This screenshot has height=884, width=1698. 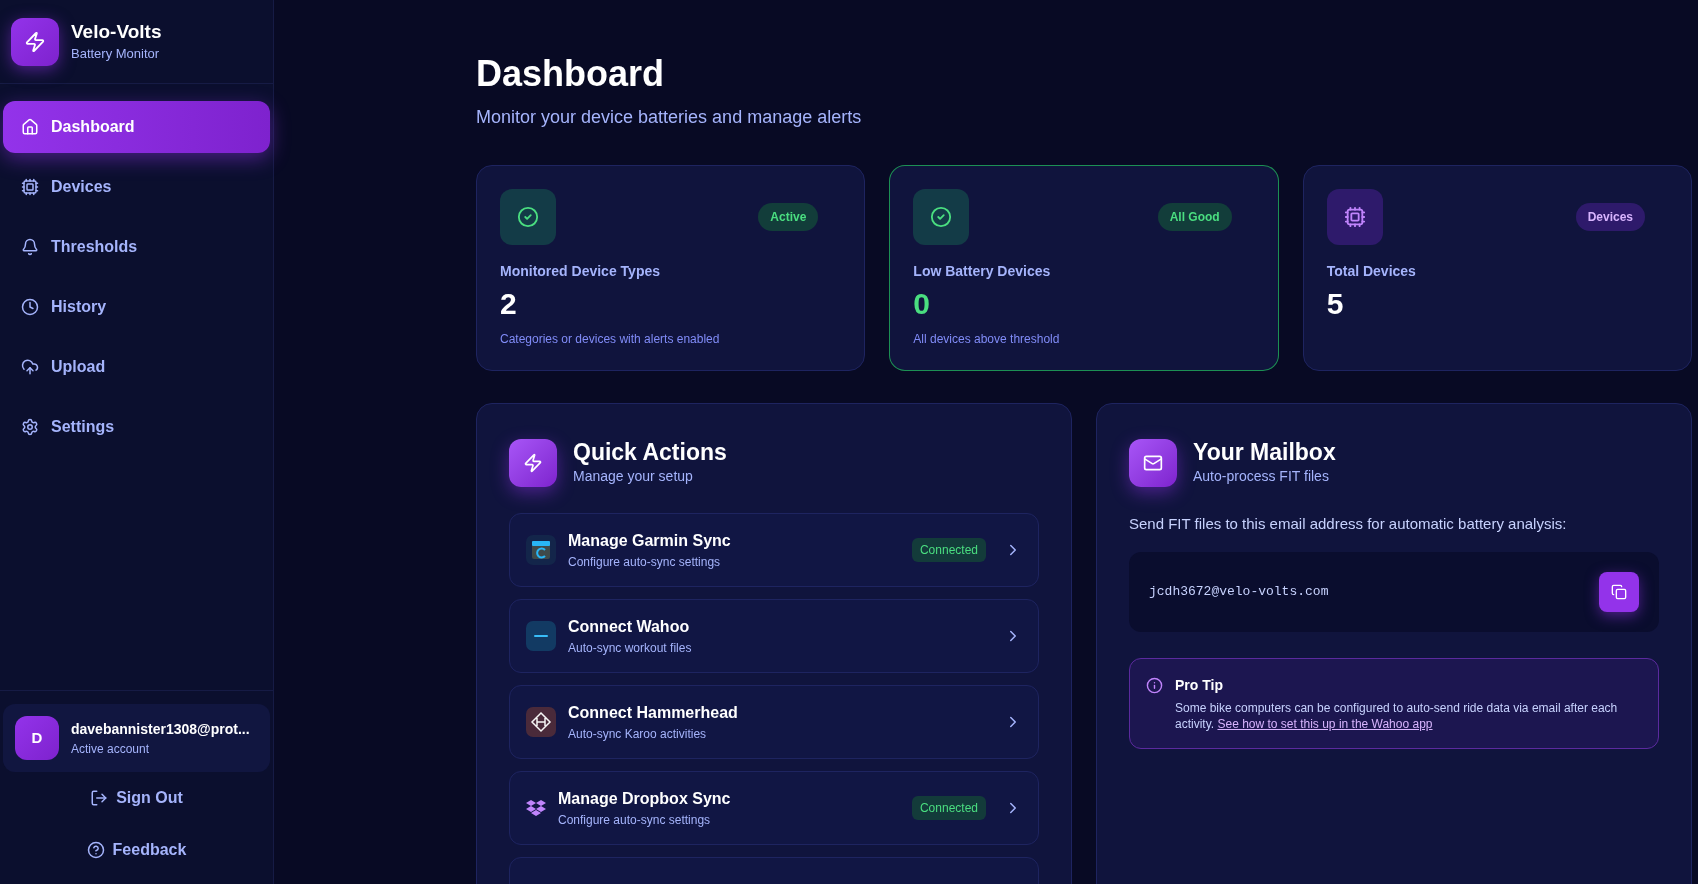 I want to click on panel-subtitle: Auto-process FIT files, so click(x=1261, y=476).